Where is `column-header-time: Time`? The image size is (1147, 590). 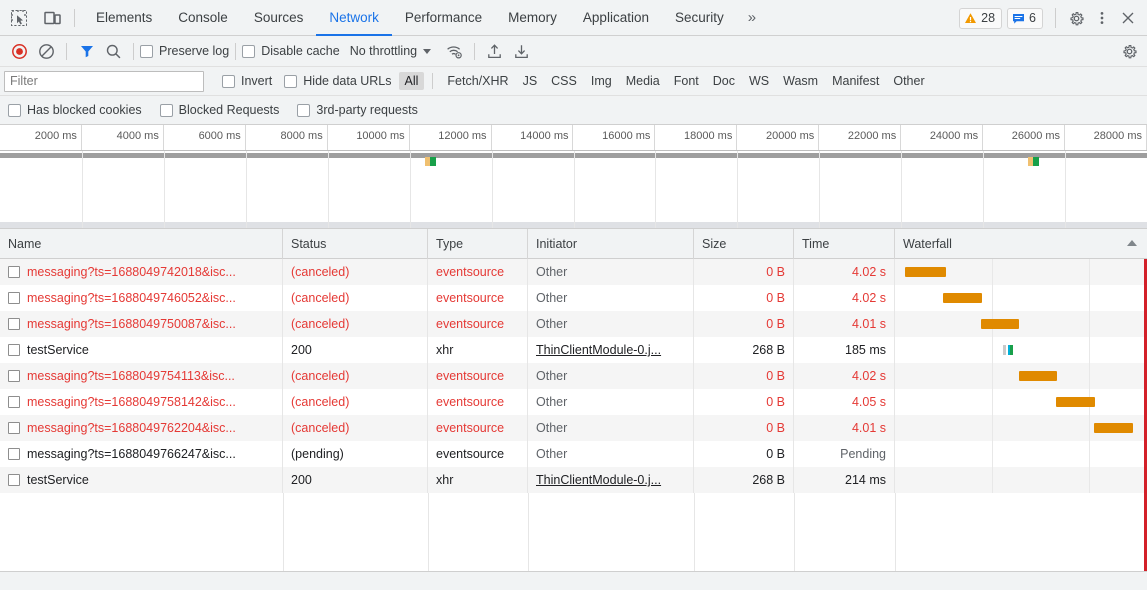 column-header-time: Time is located at coordinates (844, 243).